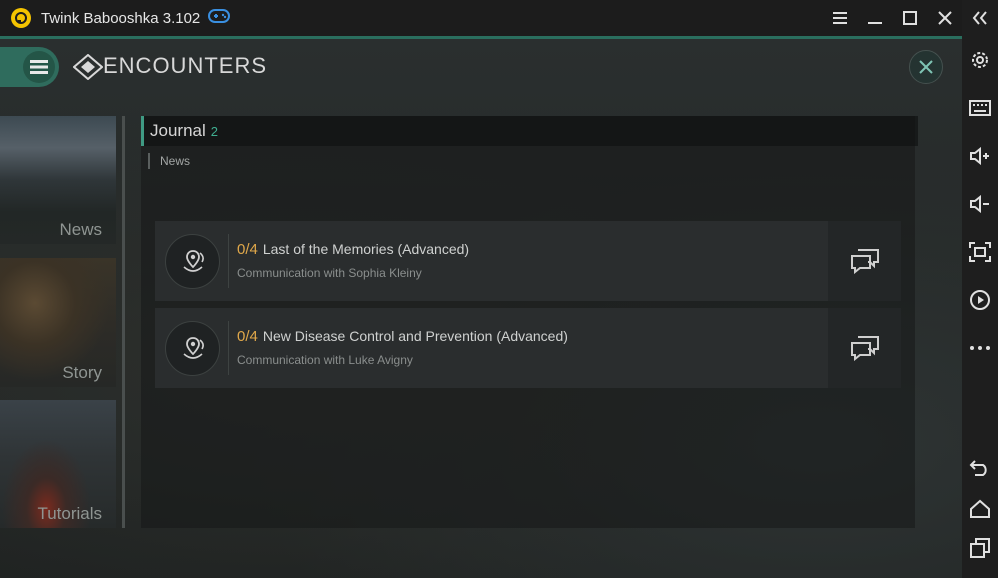 The height and width of the screenshot is (578, 998). What do you see at coordinates (980, 300) in the screenshot?
I see `record-icon` at bounding box center [980, 300].